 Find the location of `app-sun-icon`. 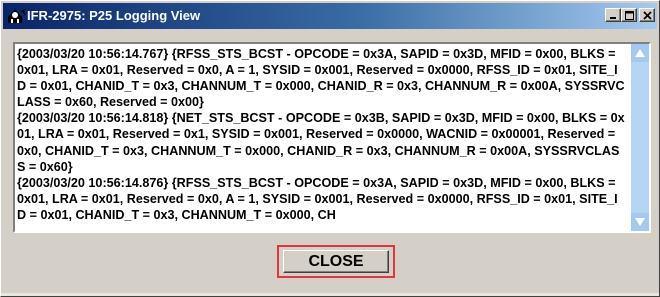

app-sun-icon is located at coordinates (17, 16).